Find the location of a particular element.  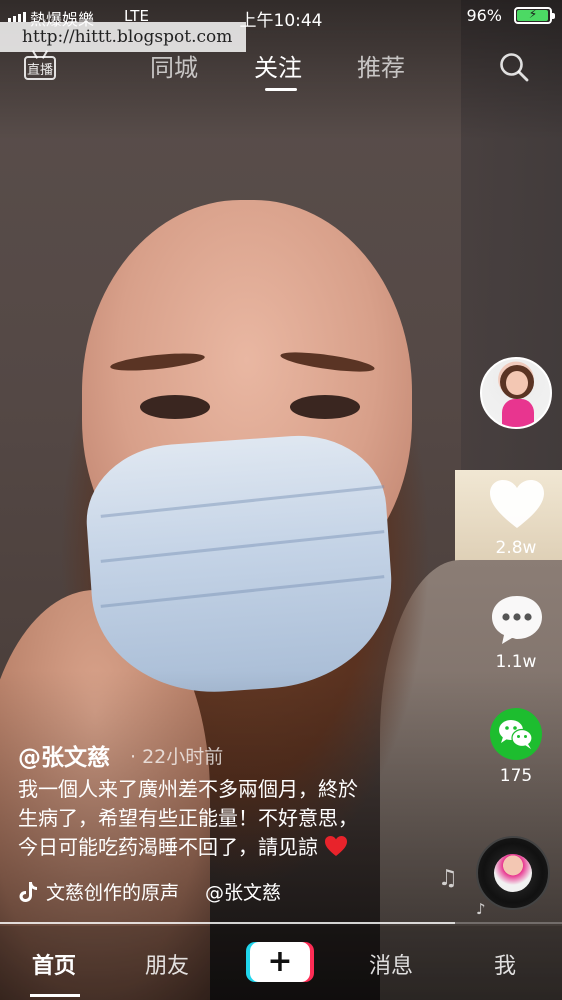

share-count: 175 is located at coordinates (516, 776).